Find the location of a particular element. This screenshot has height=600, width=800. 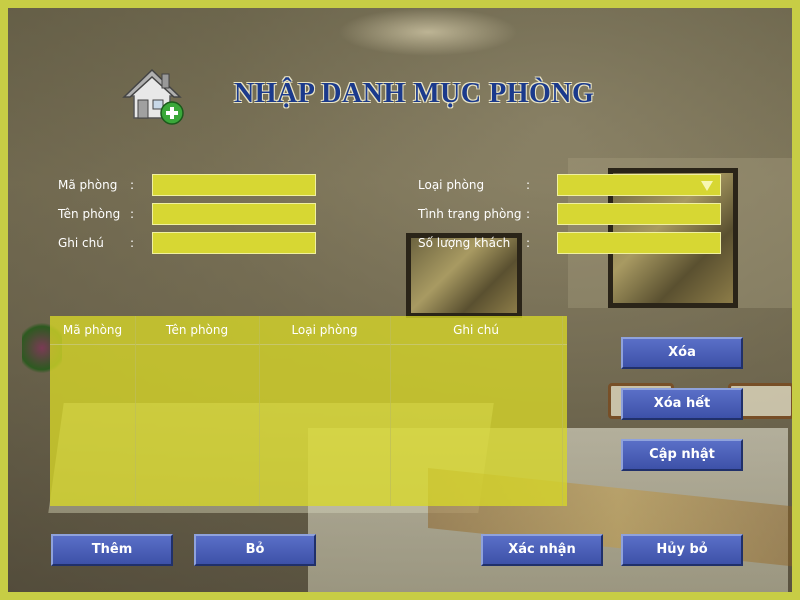

tinh-trang-phong-label: Tình trạng phòng is located at coordinates (470, 214).